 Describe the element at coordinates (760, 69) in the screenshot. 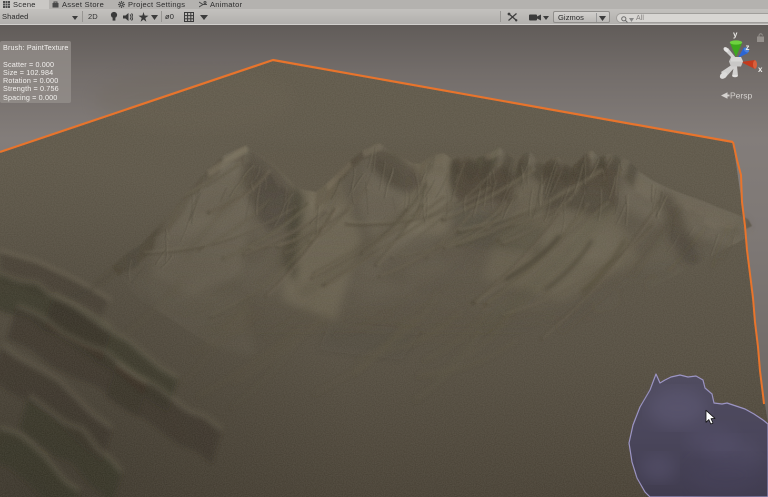

I see `svg-text: x` at that location.